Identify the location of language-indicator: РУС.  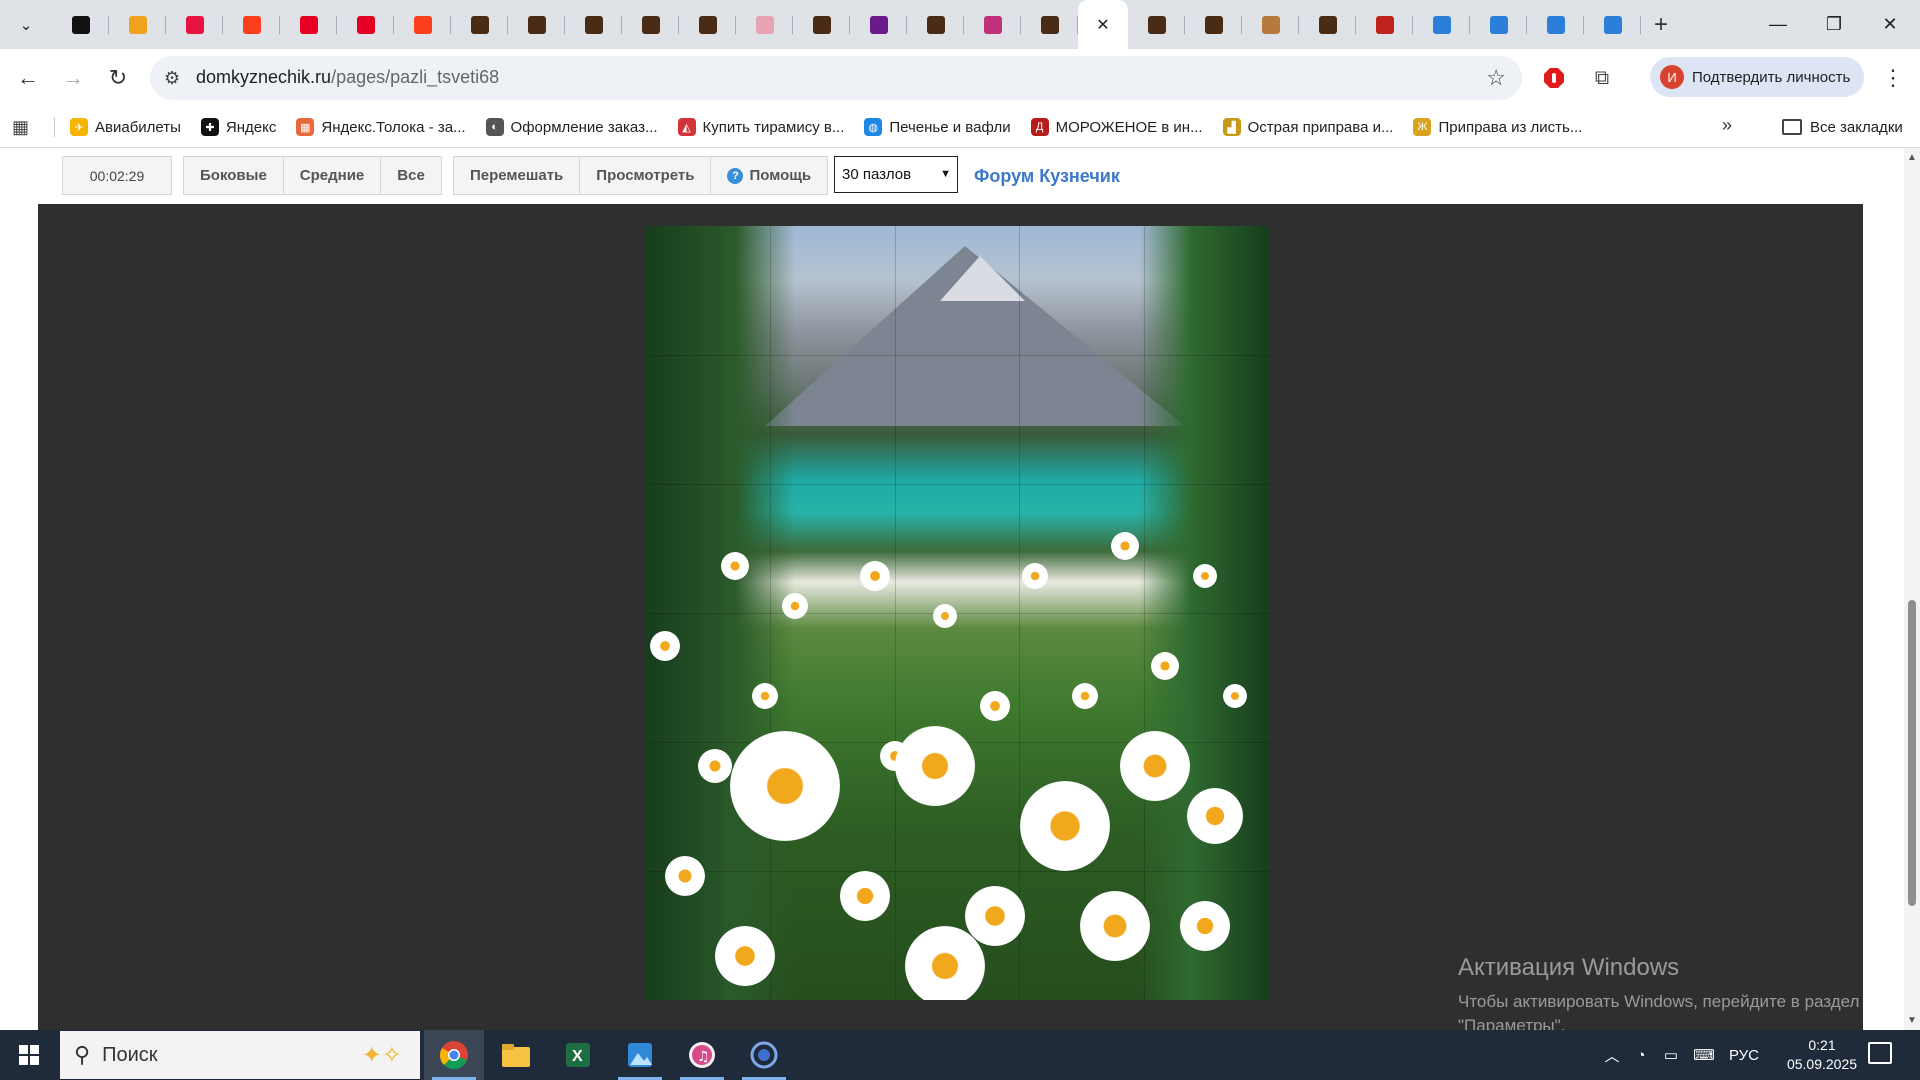
(1744, 1055).